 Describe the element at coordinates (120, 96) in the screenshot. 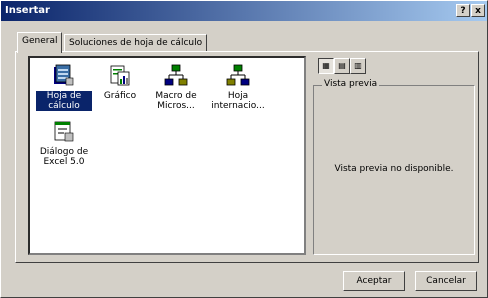

I see `item-label: Gráfico` at that location.